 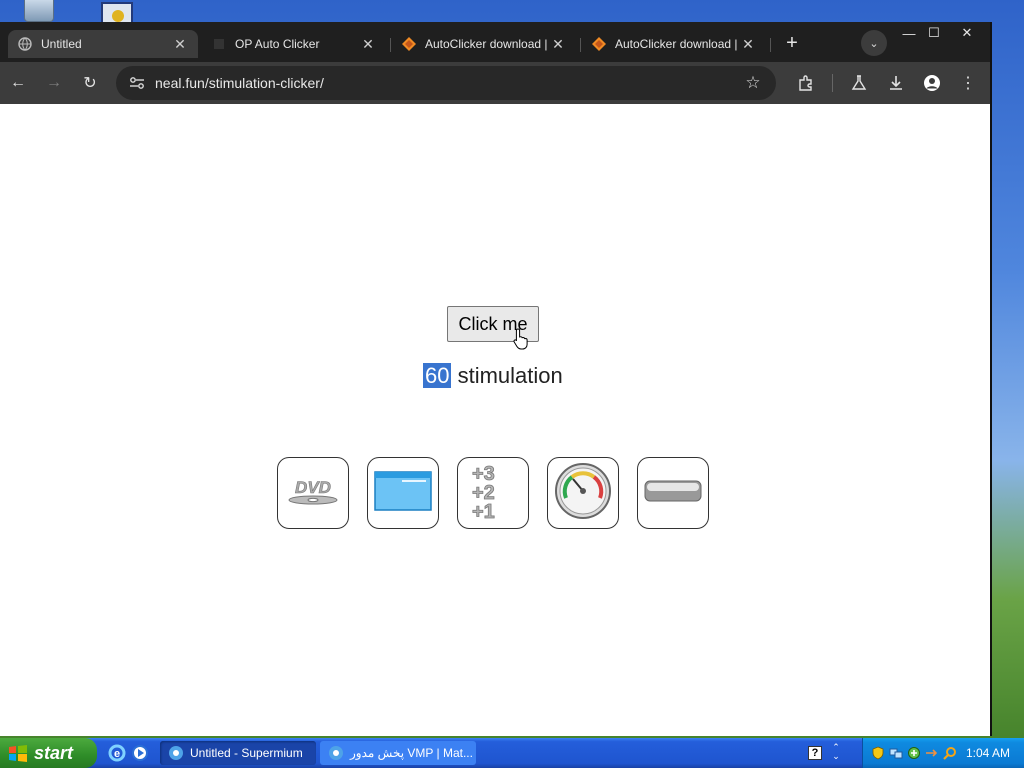 I want to click on language-bar-icon: ⌃ ⌄, so click(x=836, y=753).